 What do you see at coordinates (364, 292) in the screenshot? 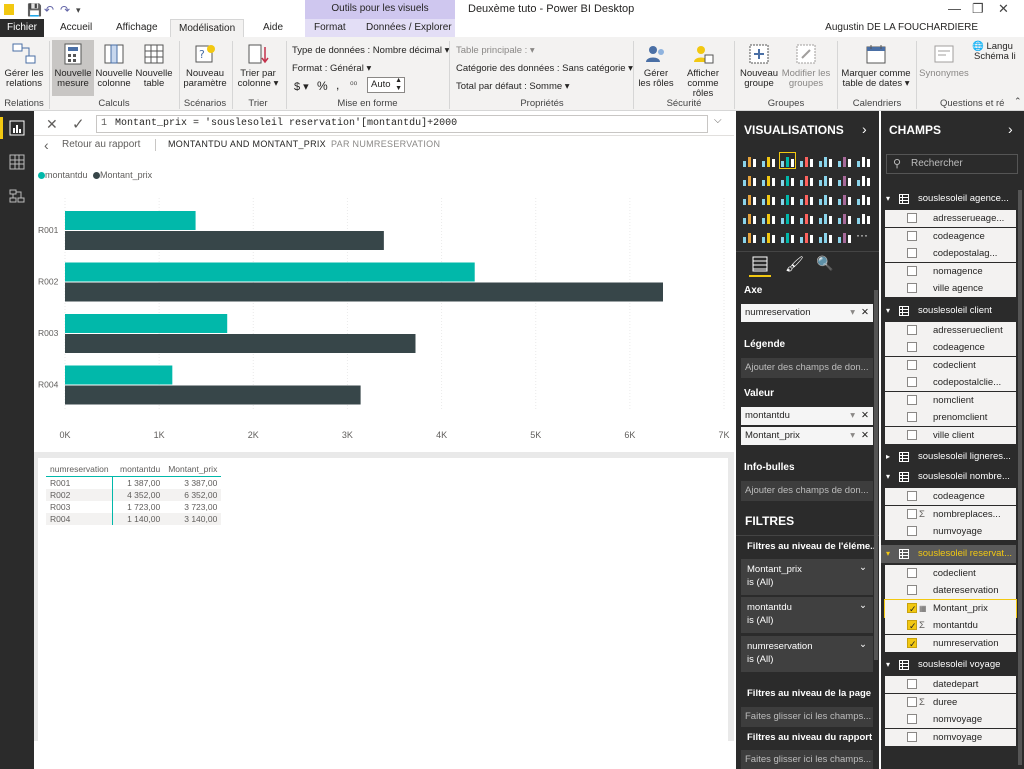
I see `bar-montant-prix-r002` at bounding box center [364, 292].